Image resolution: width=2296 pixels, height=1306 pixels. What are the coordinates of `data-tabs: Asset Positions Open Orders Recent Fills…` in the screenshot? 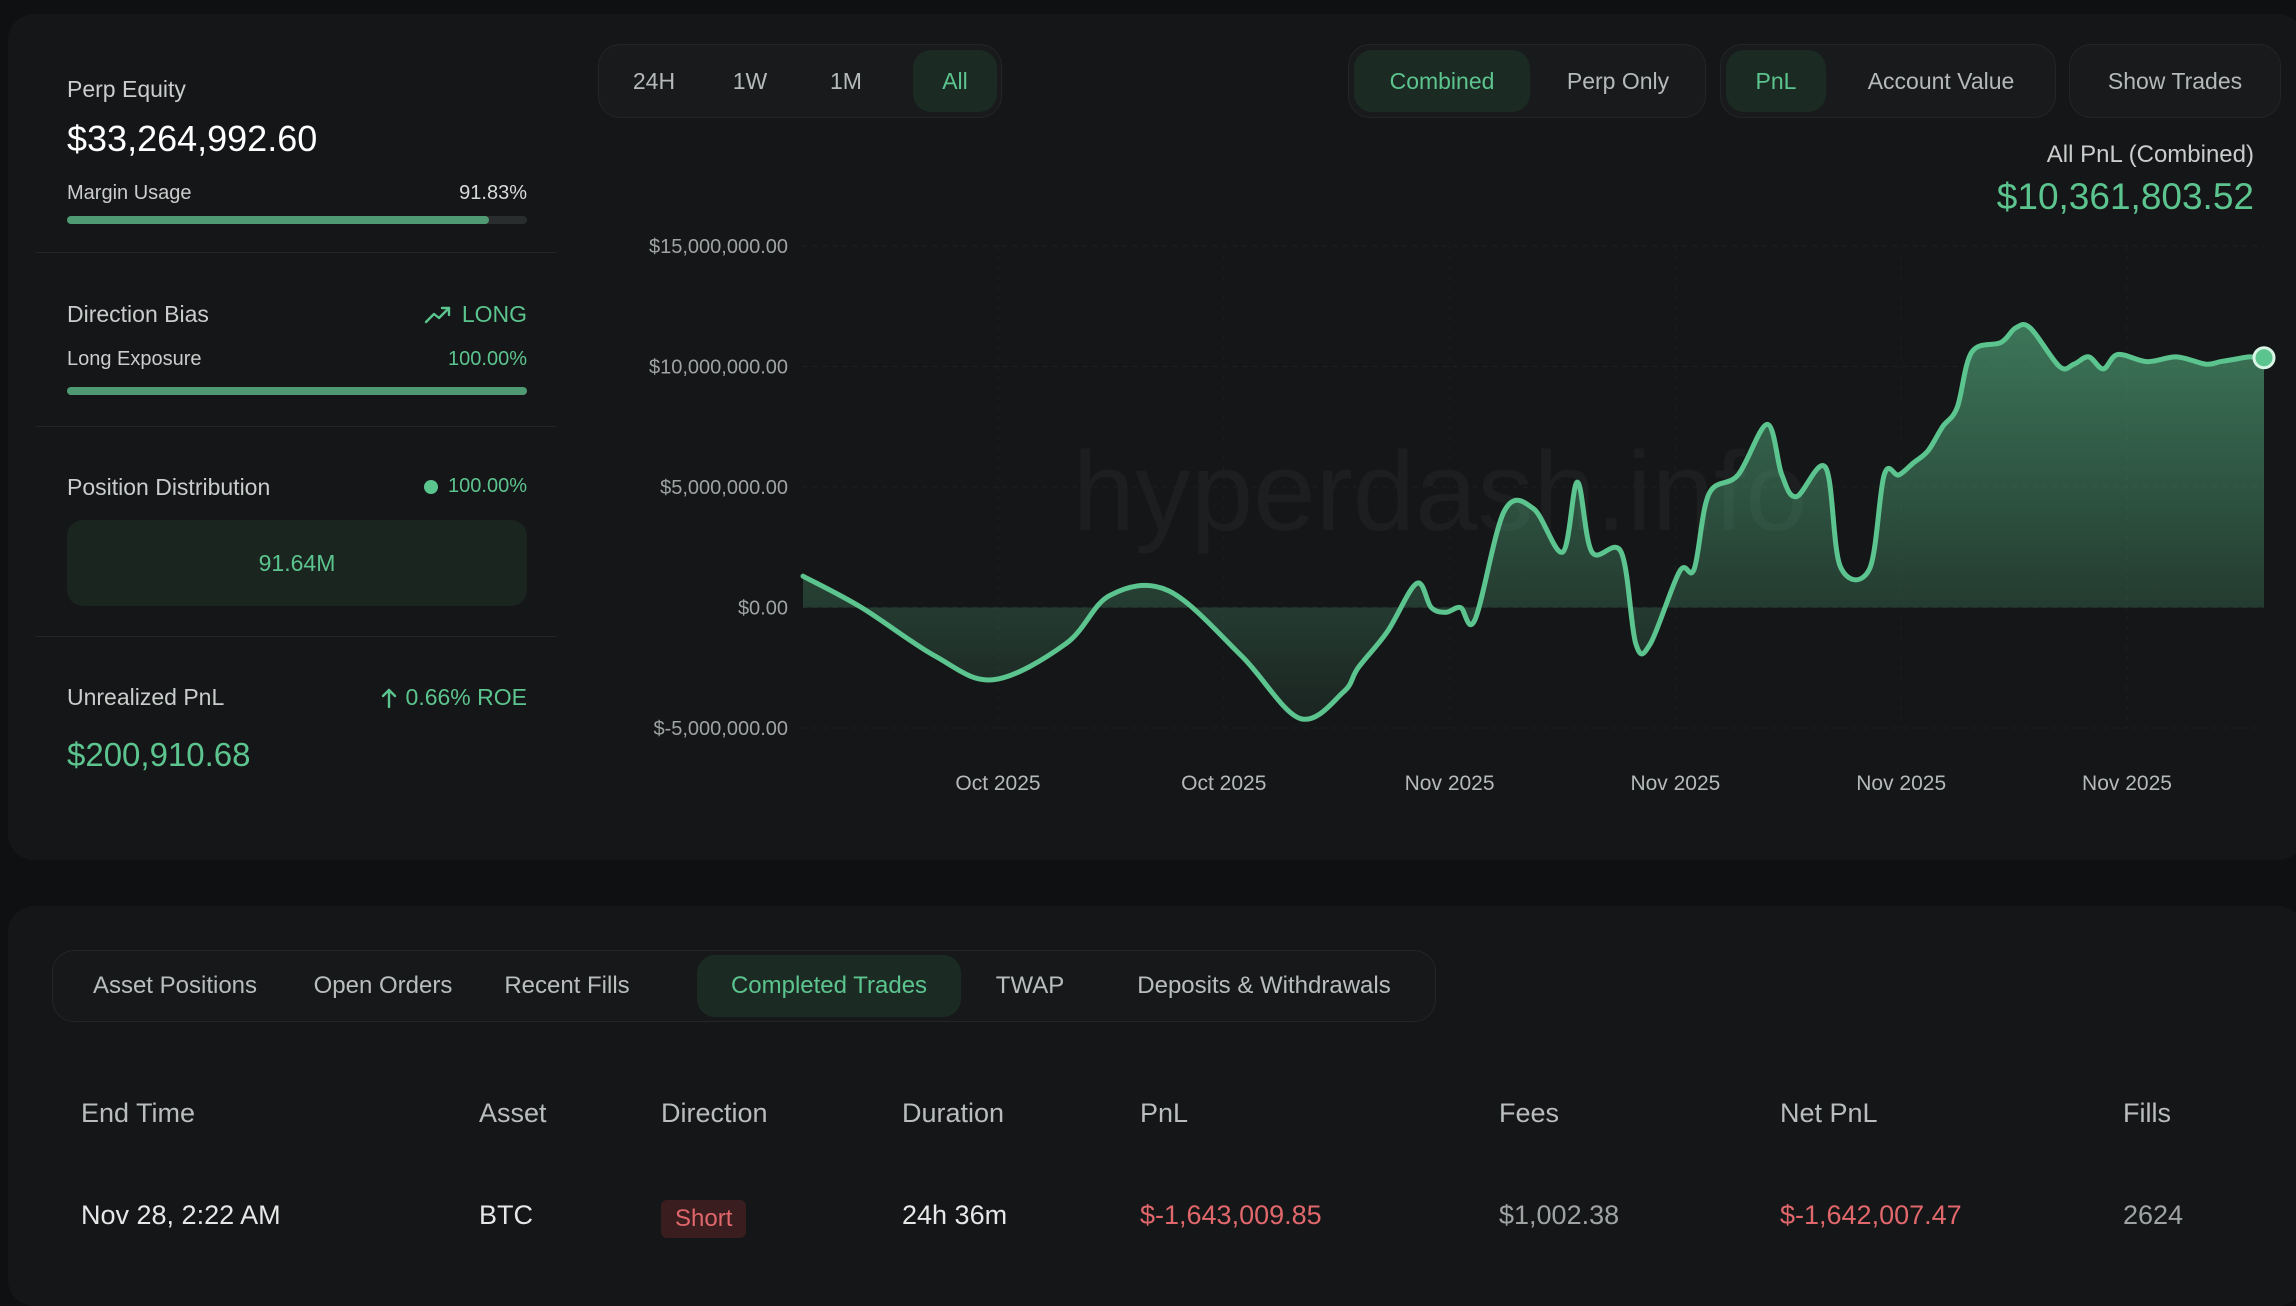 It's located at (744, 986).